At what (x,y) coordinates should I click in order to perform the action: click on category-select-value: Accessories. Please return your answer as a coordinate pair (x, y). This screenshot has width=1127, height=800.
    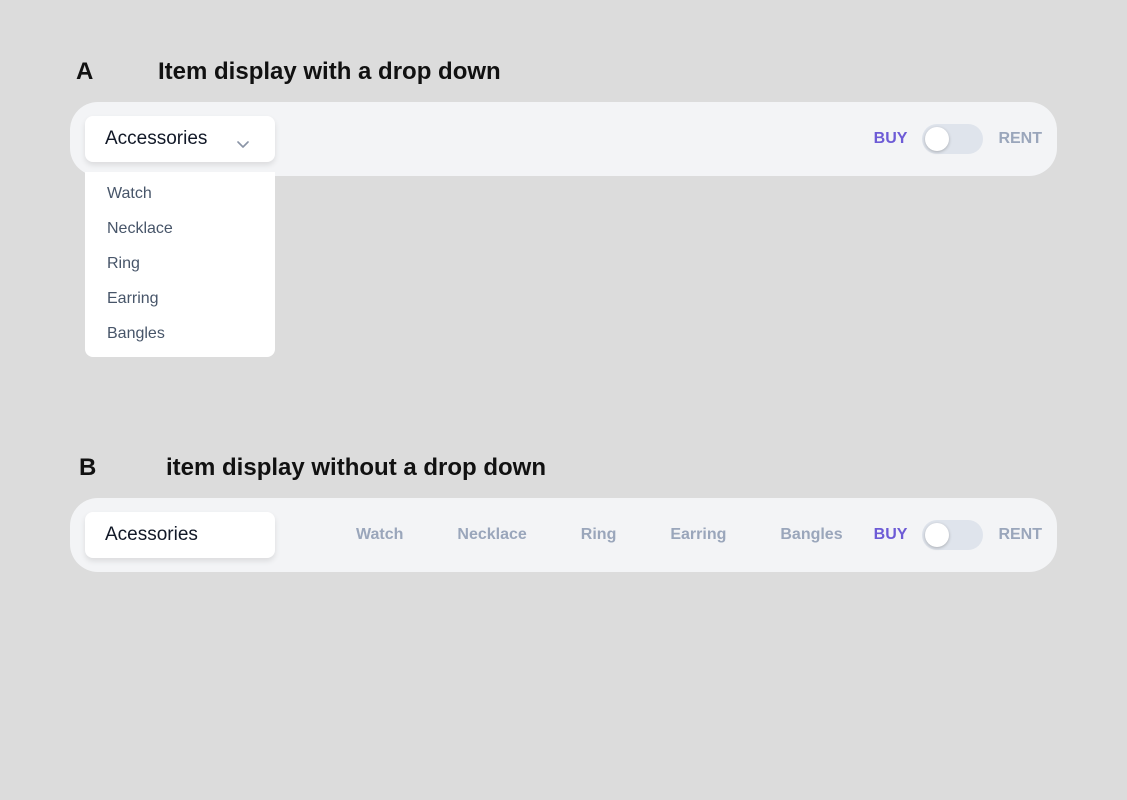
    Looking at the image, I should click on (156, 138).